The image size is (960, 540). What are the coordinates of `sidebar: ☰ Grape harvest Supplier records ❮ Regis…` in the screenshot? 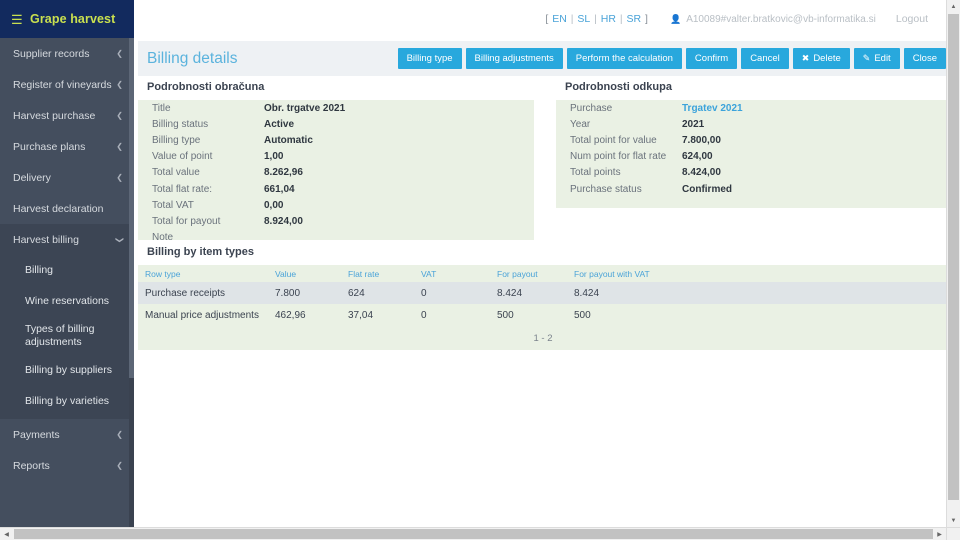 It's located at (67, 263).